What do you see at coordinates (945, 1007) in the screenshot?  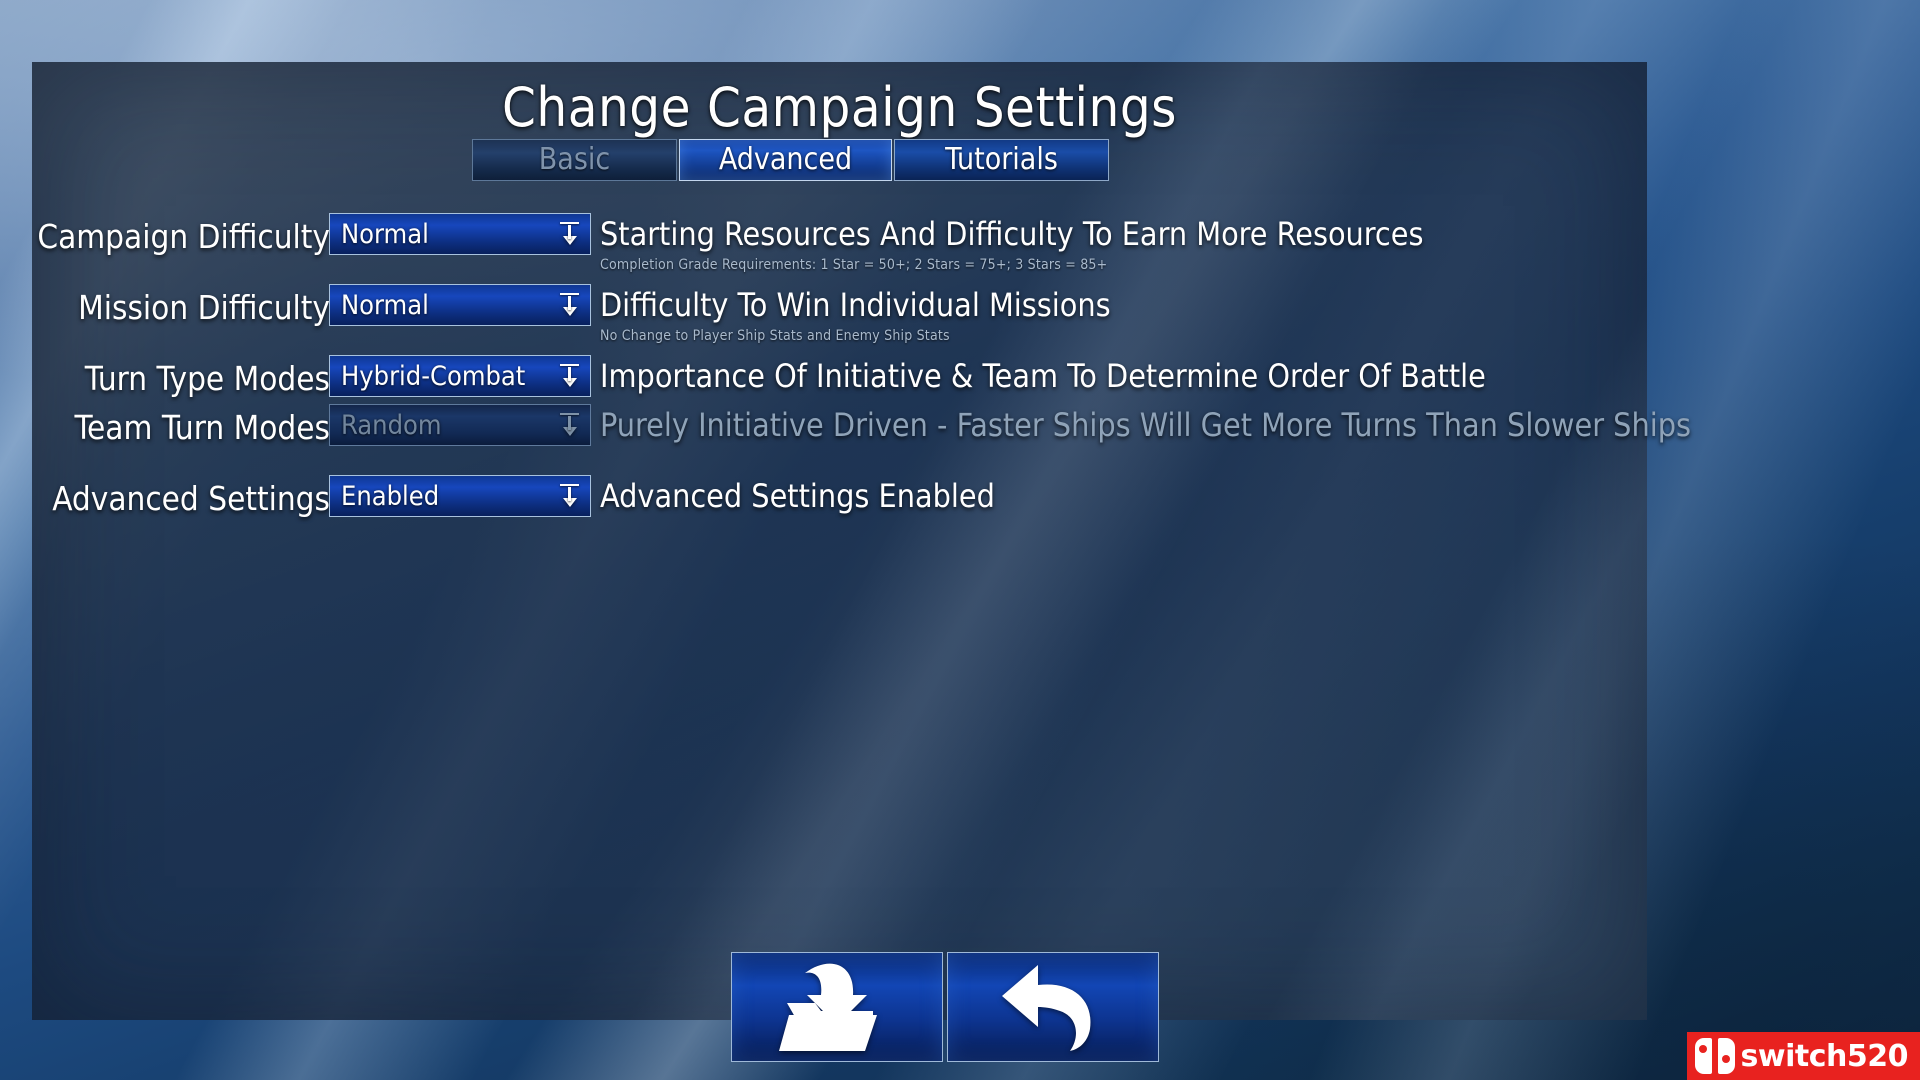 I see `action-button-bar` at bounding box center [945, 1007].